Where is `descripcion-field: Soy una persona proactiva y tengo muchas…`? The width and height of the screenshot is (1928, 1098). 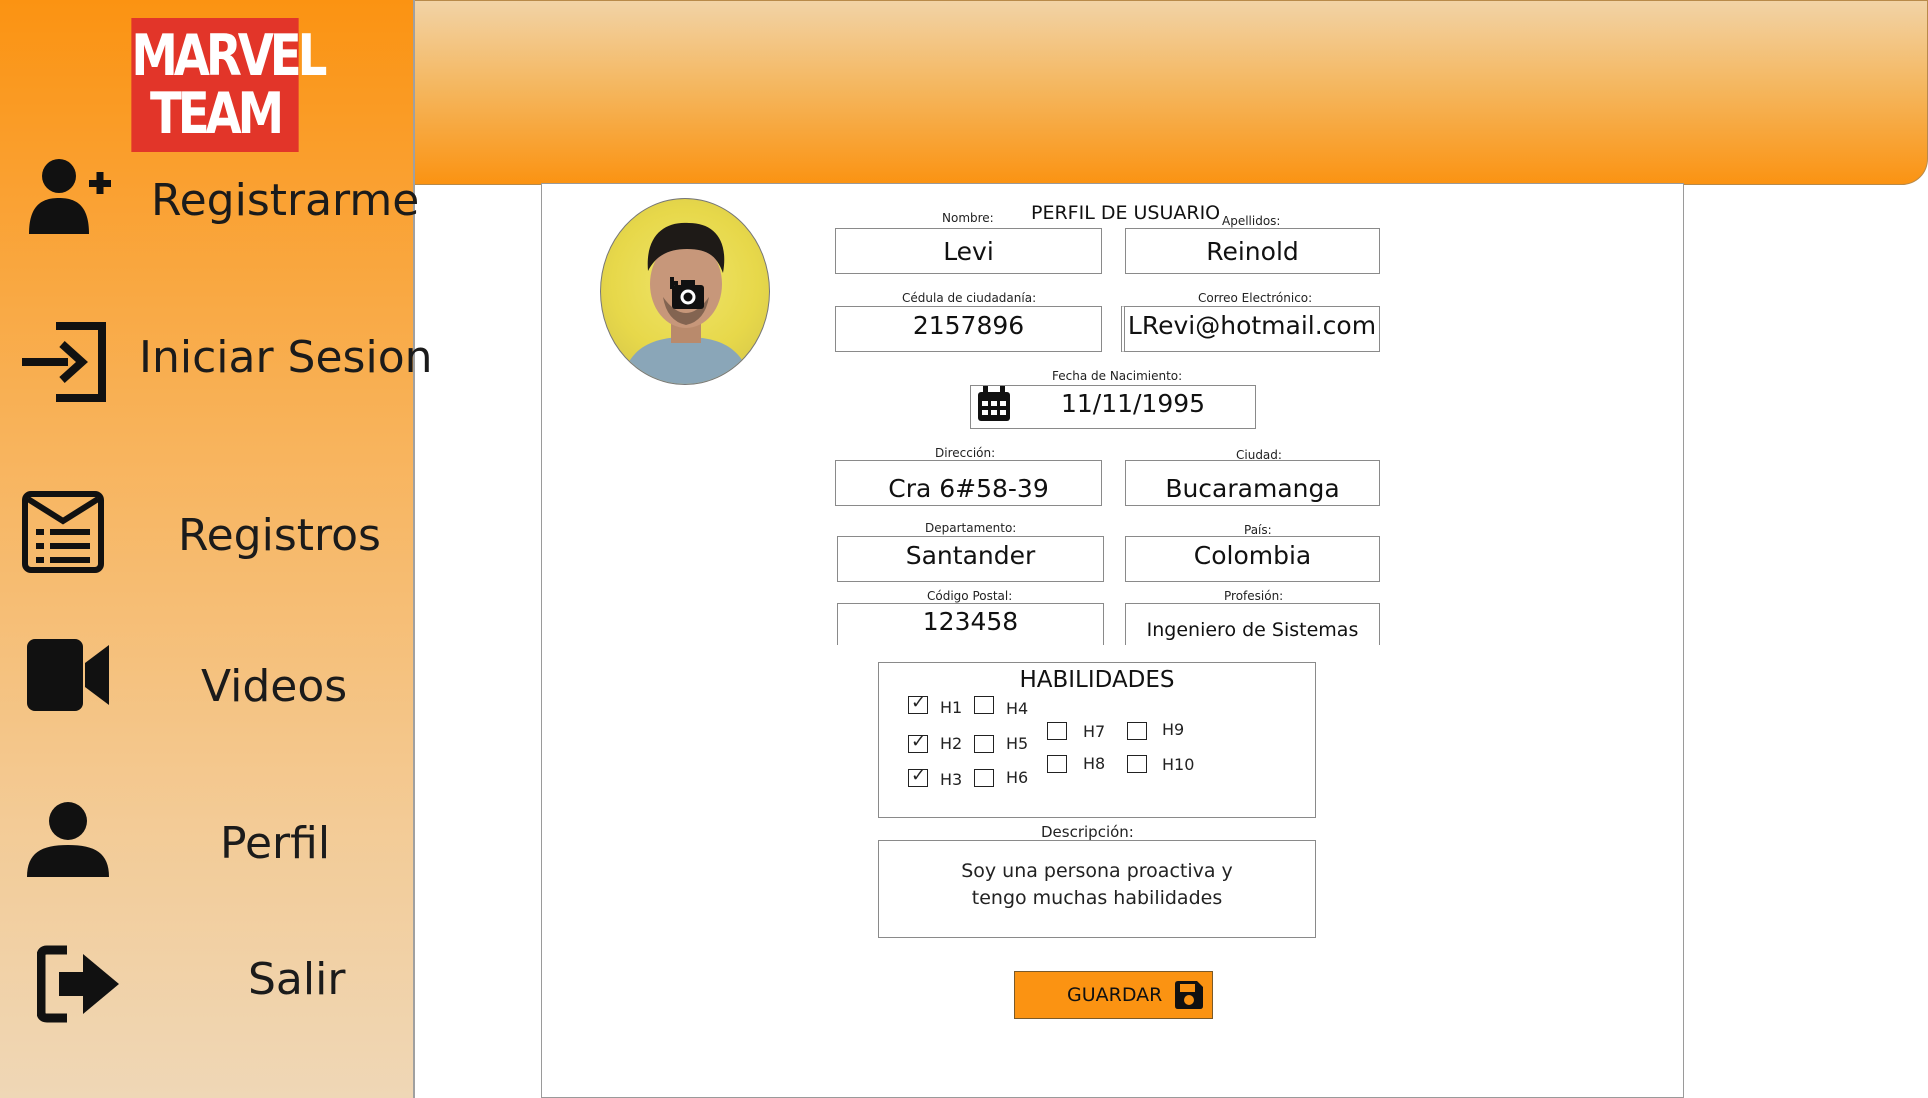 descripcion-field: Soy una persona proactiva y tengo muchas… is located at coordinates (1097, 889).